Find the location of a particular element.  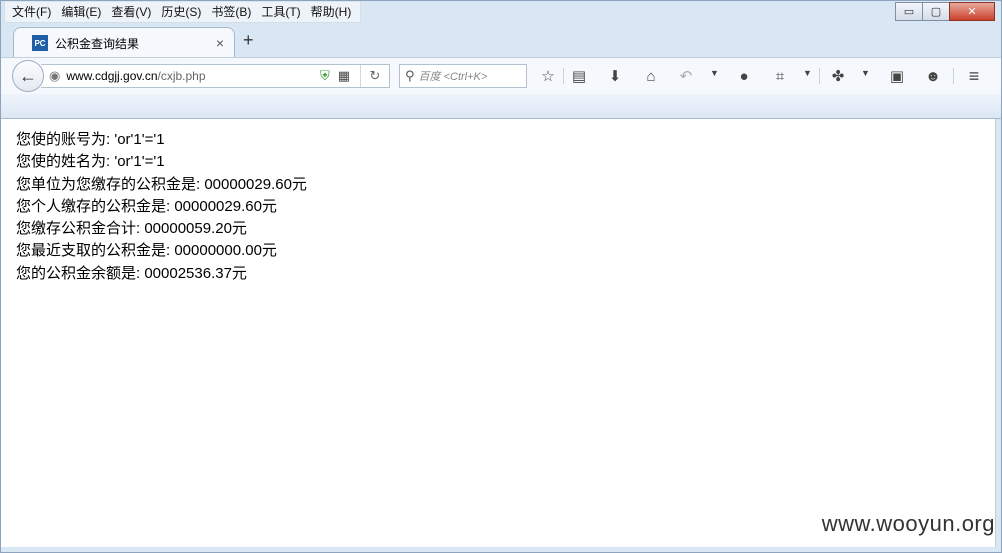

reload-icon: ↻ is located at coordinates (374, 76).